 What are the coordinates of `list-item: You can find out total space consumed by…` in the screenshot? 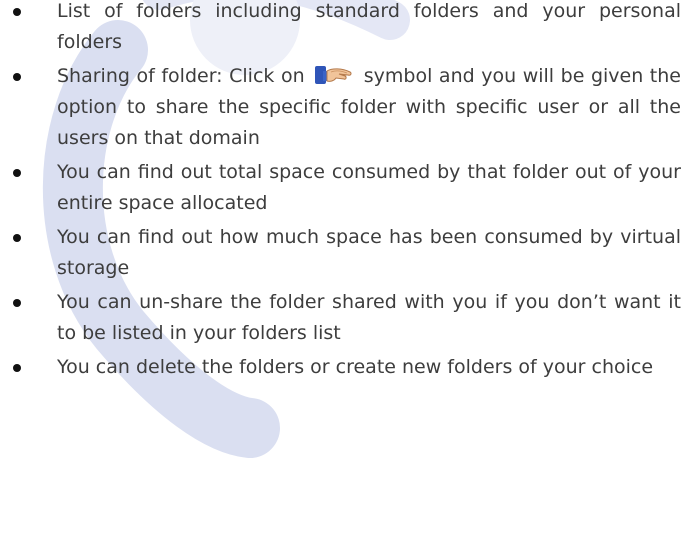 It's located at (340, 188).